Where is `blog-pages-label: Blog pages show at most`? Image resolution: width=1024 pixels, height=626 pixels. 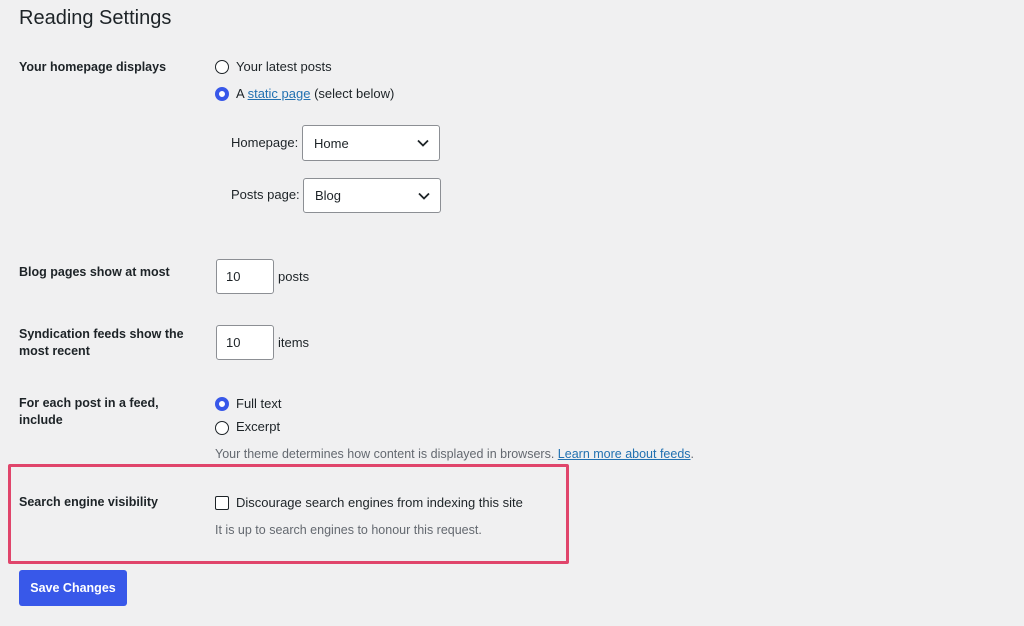 blog-pages-label: Blog pages show at most is located at coordinates (94, 272).